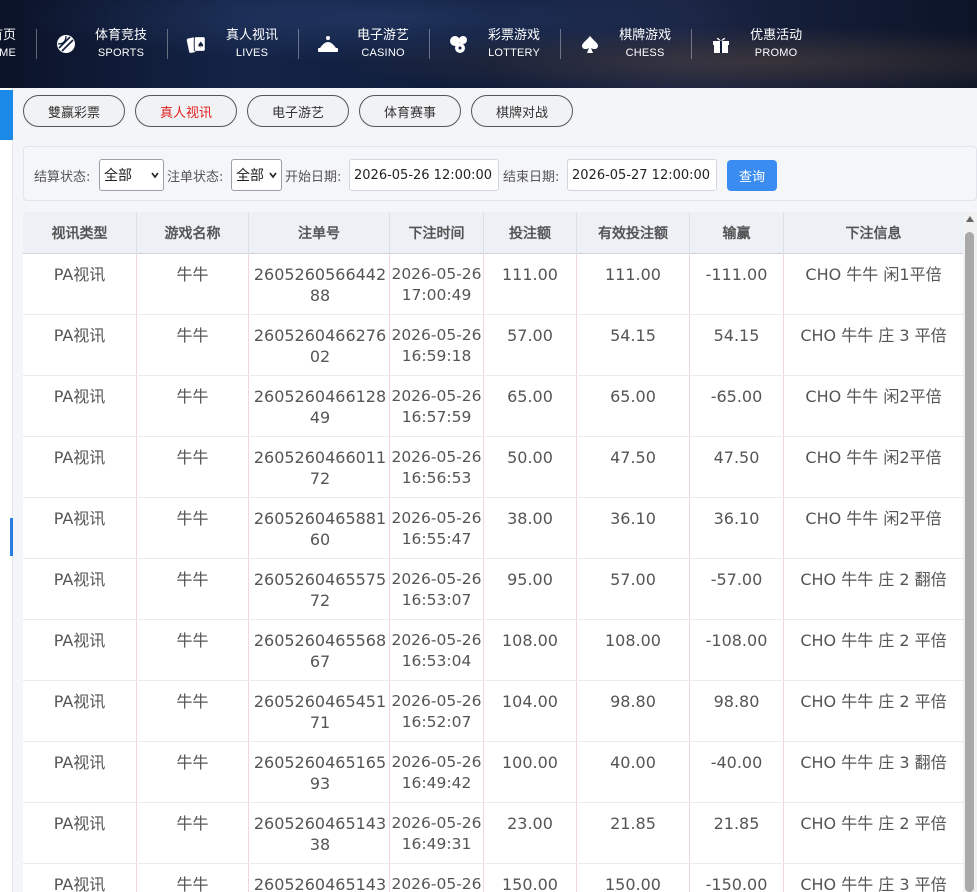  What do you see at coordinates (633, 528) in the screenshot?
I see `cell-valid-bet: 36.10` at bounding box center [633, 528].